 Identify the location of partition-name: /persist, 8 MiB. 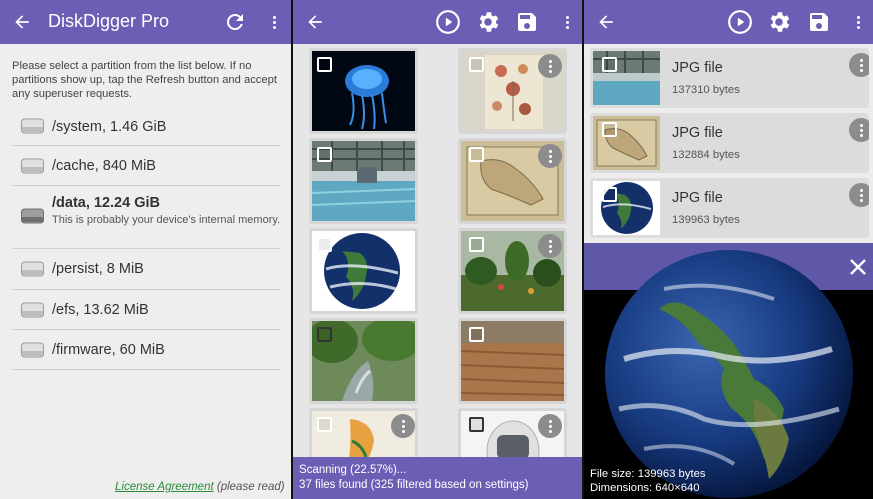
(98, 269).